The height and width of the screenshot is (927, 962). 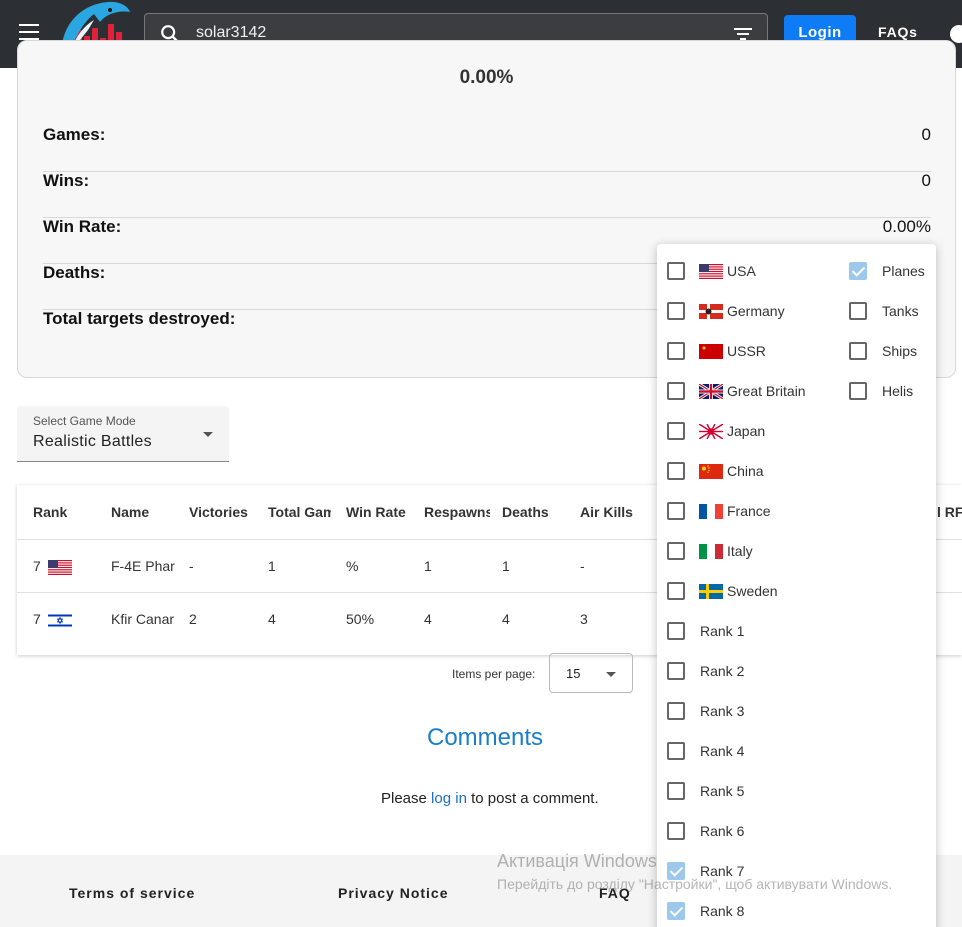 What do you see at coordinates (74, 272) in the screenshot?
I see `stat-label: Deaths:` at bounding box center [74, 272].